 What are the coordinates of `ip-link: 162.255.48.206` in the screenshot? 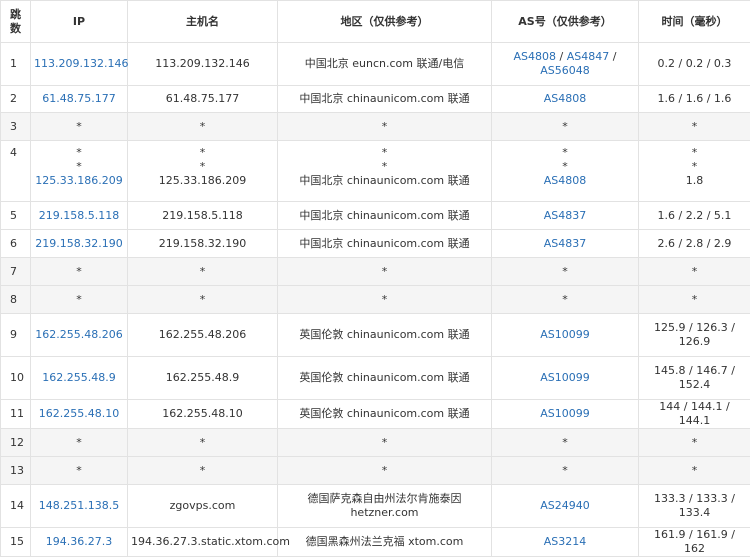 It's located at (78, 334).